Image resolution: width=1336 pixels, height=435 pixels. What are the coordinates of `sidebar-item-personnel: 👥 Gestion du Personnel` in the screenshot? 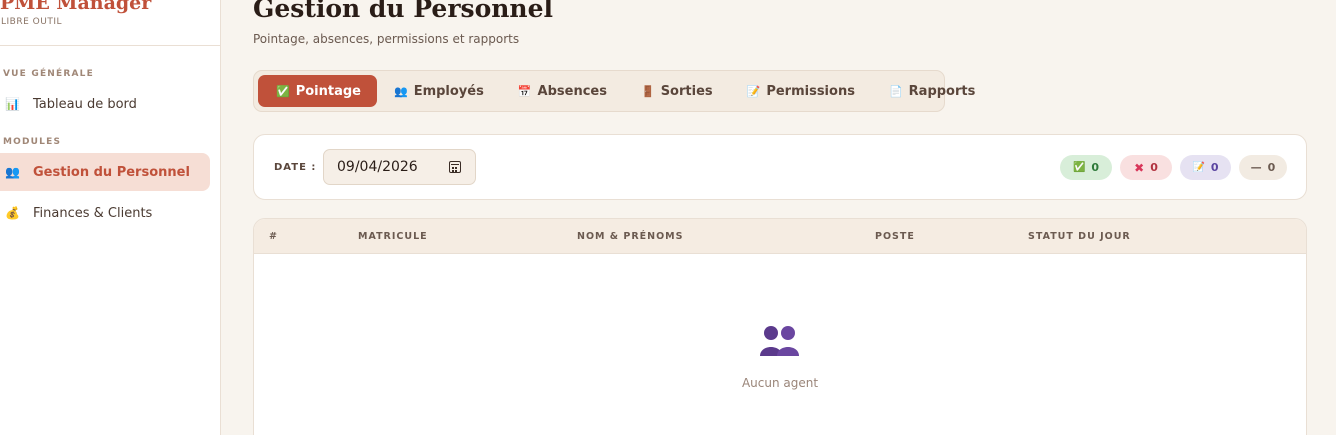 It's located at (105, 172).